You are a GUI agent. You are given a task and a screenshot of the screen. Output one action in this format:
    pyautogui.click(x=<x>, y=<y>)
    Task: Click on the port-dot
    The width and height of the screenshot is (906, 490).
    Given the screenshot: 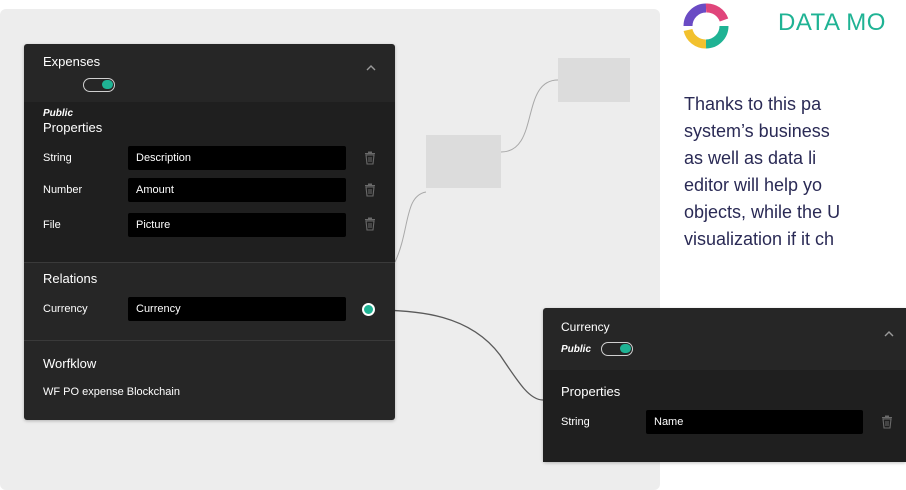 What is the action you would take?
    pyautogui.click(x=368, y=309)
    